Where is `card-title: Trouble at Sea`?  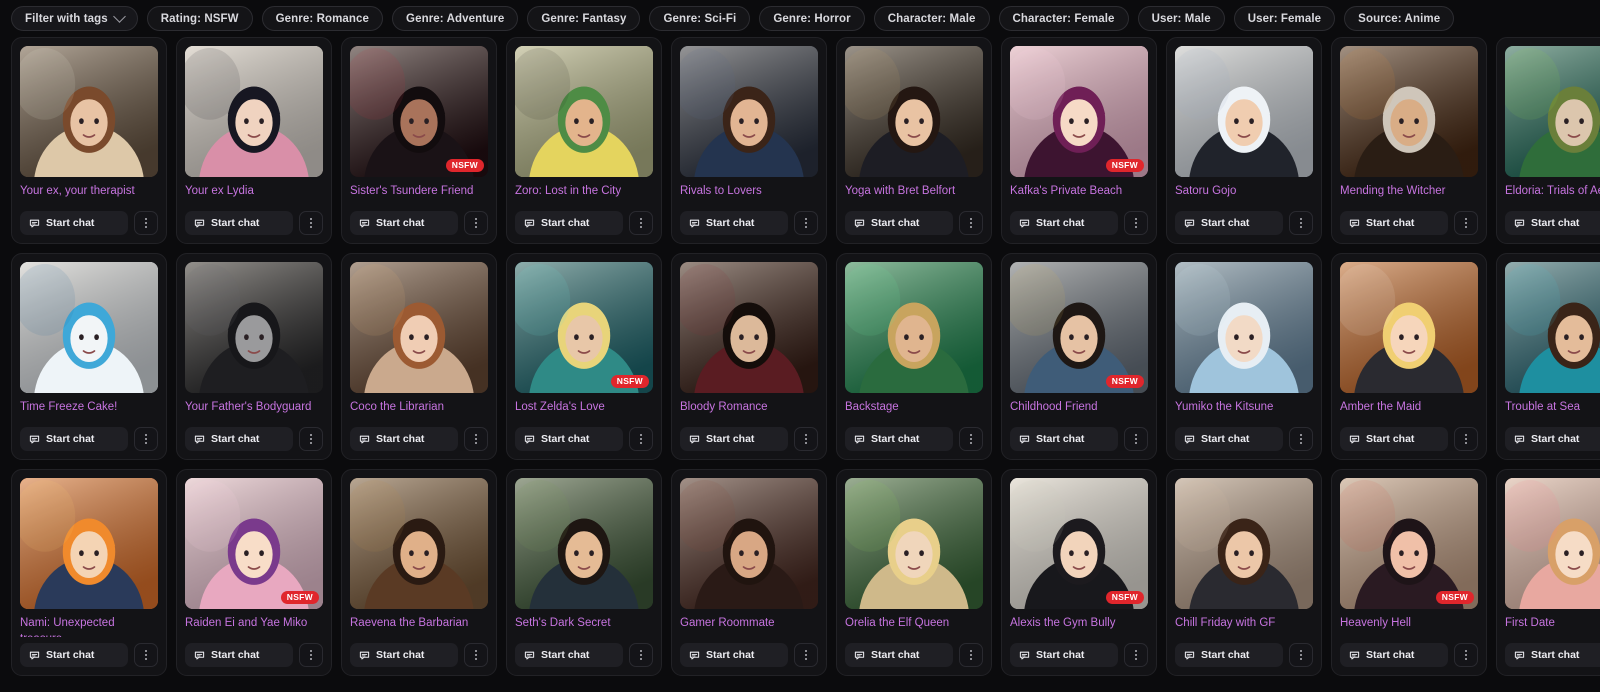 card-title: Trouble at Sea is located at coordinates (1552, 408).